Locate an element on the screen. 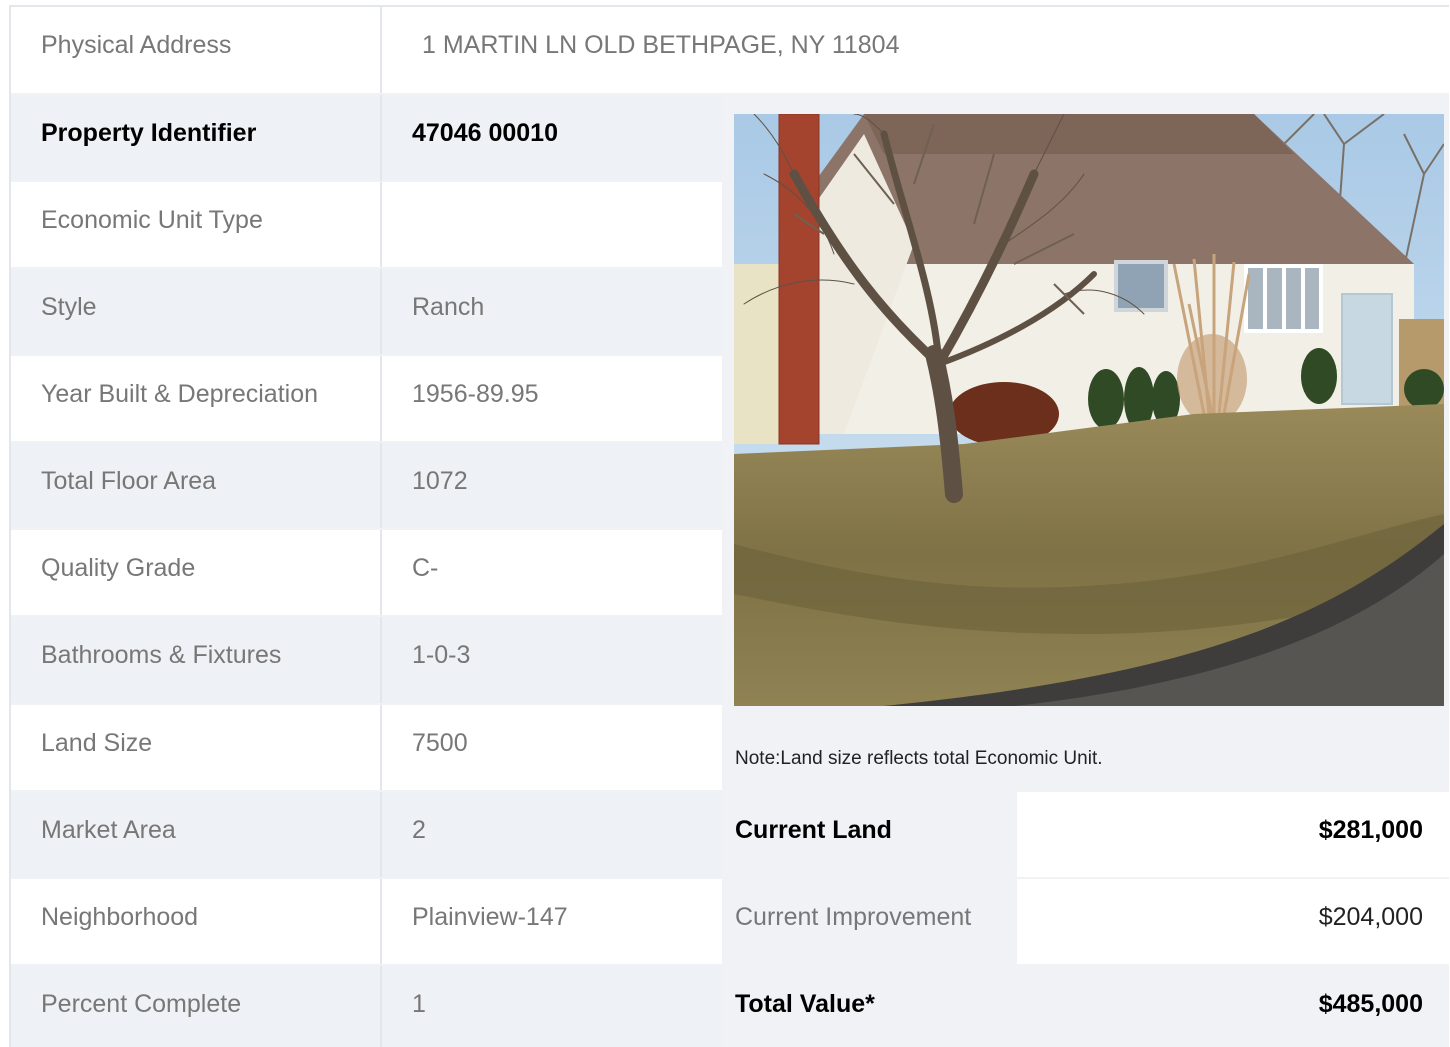 This screenshot has height=1047, width=1450. total-floor-area-label: Total Floor Area is located at coordinates (195, 485).